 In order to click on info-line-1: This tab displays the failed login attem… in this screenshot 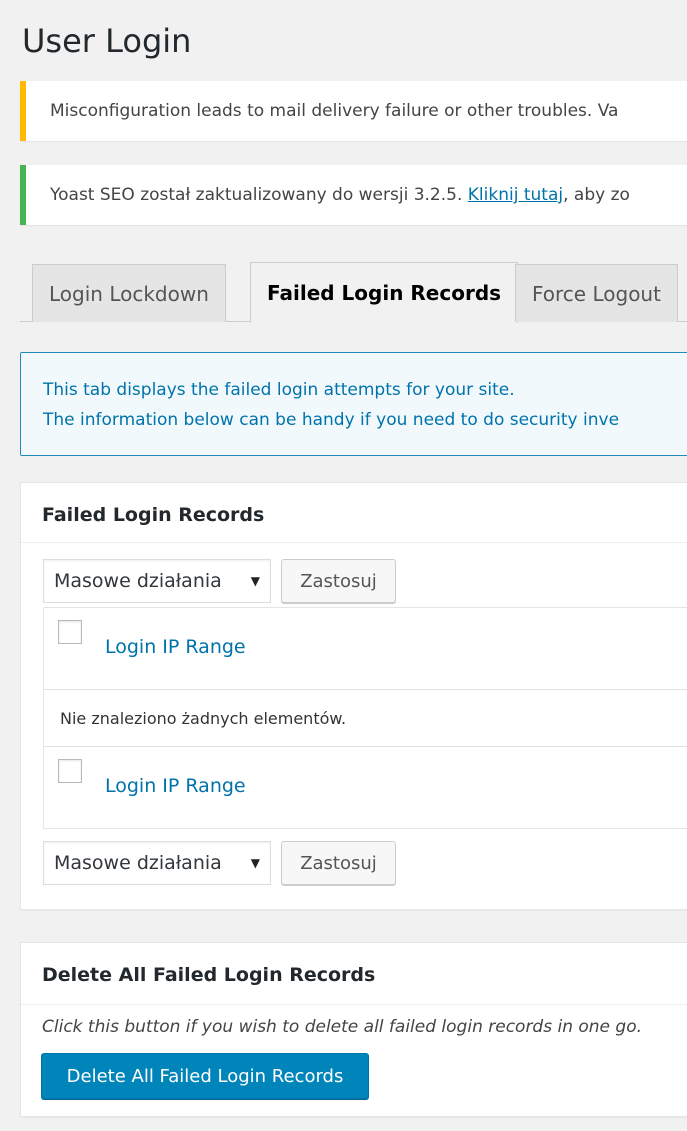, I will do `click(279, 390)`.